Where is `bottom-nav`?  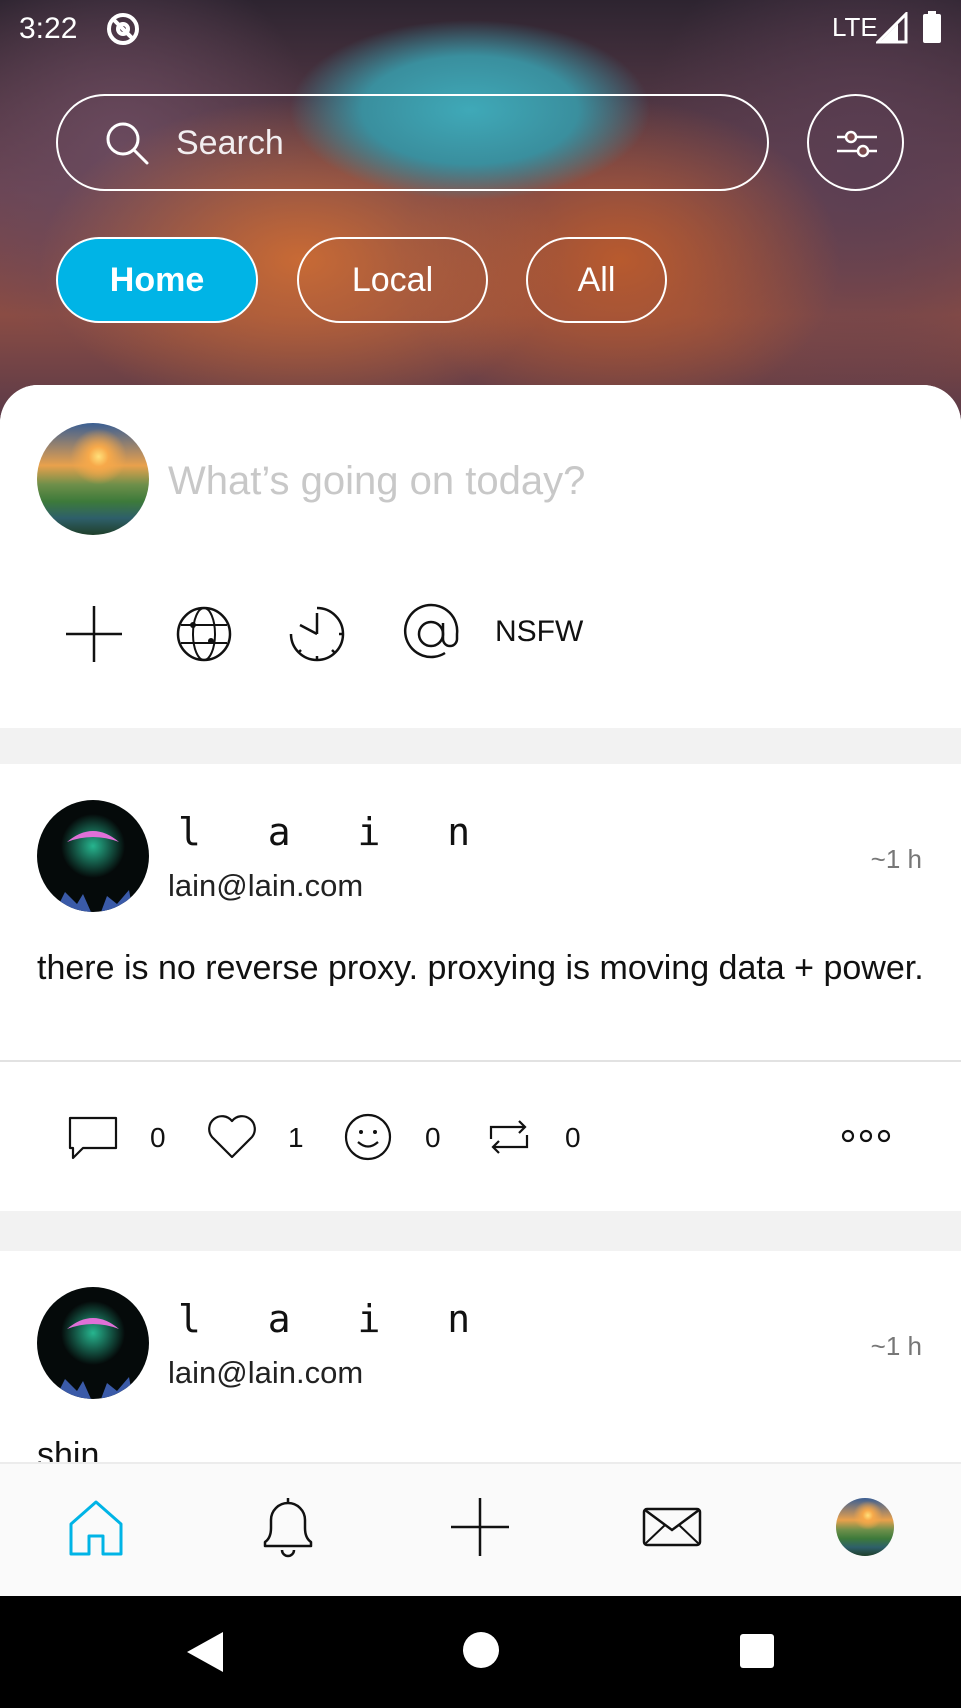 bottom-nav is located at coordinates (480, 1529).